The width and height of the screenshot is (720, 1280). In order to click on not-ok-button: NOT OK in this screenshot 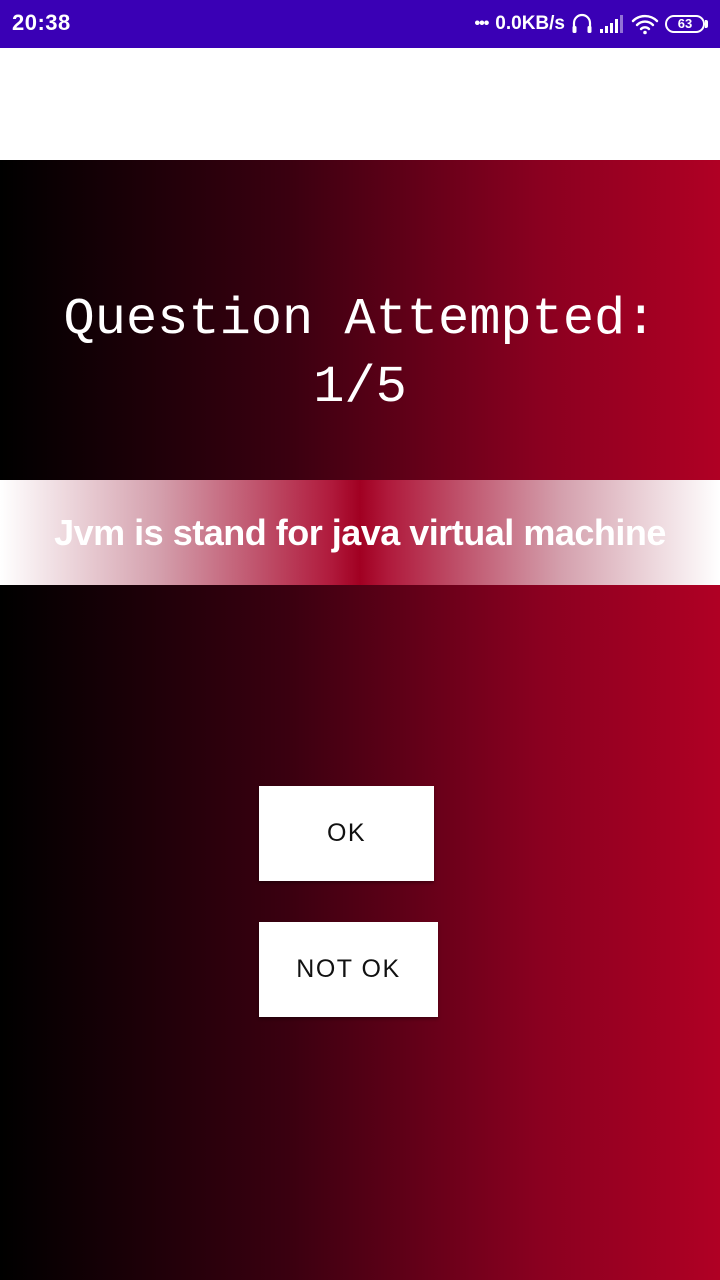, I will do `click(348, 969)`.